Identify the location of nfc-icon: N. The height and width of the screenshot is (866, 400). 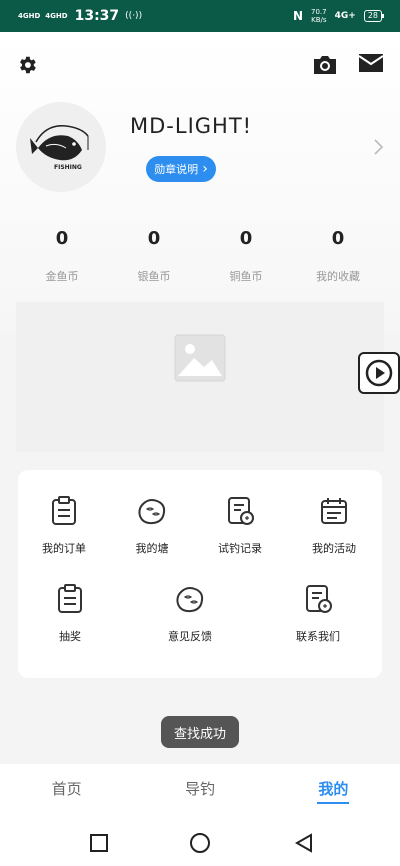
(298, 16).